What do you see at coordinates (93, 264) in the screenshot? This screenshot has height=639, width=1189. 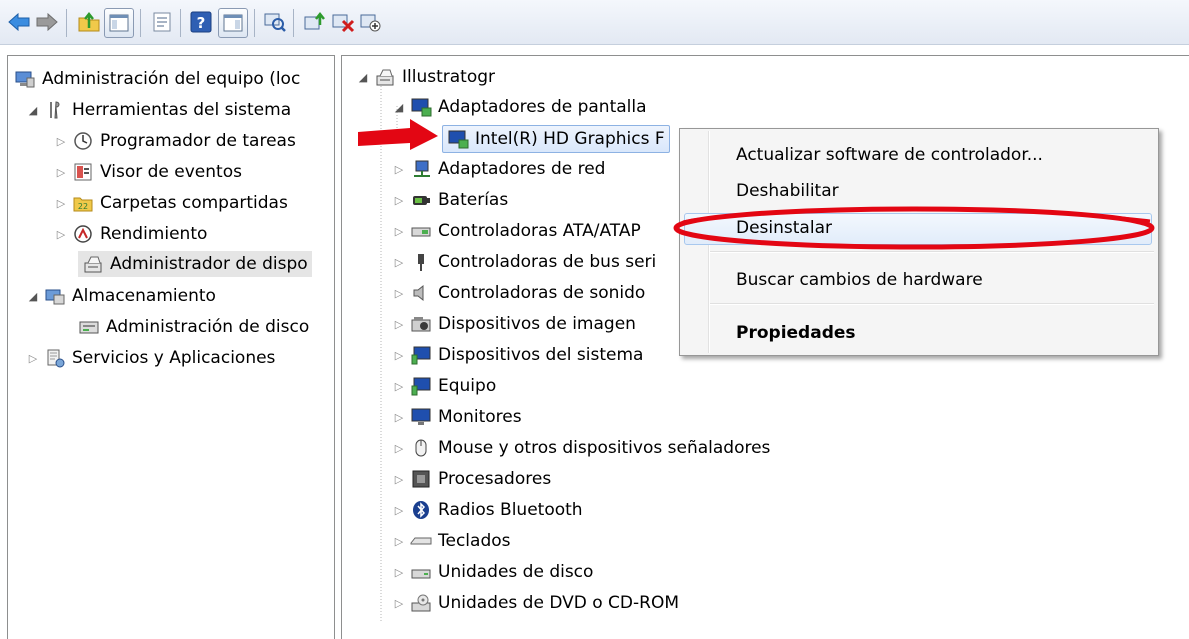 I see `device-manager-icon` at bounding box center [93, 264].